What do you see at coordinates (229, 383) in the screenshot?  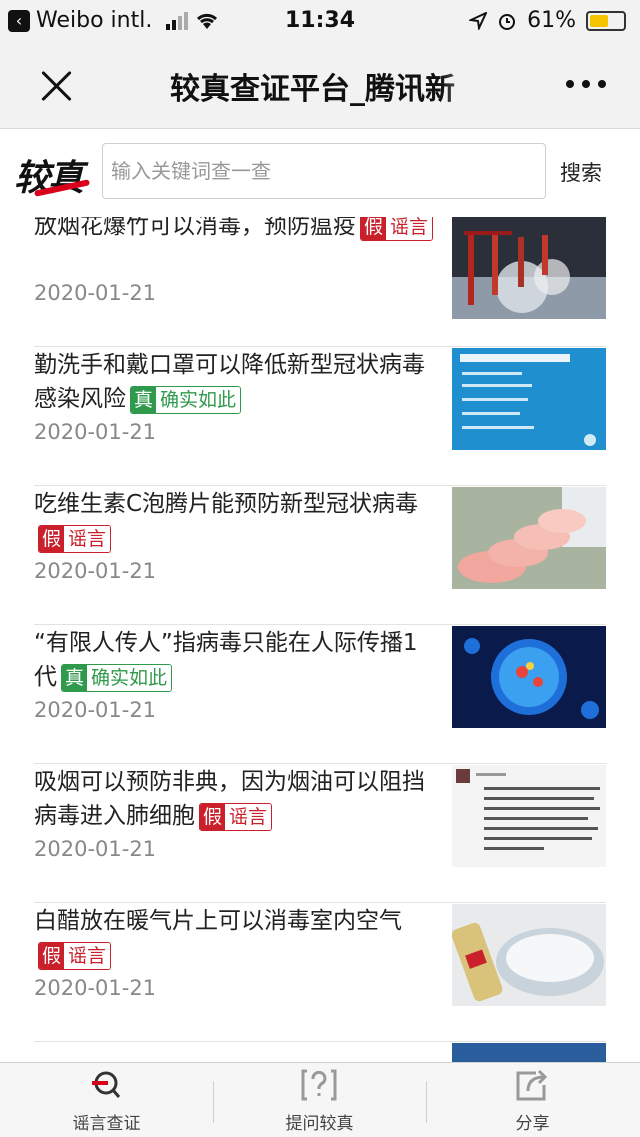 I see `article-title: 勤洗手和戴口罩可以降低新型冠状病毒感染风险真确实如此` at bounding box center [229, 383].